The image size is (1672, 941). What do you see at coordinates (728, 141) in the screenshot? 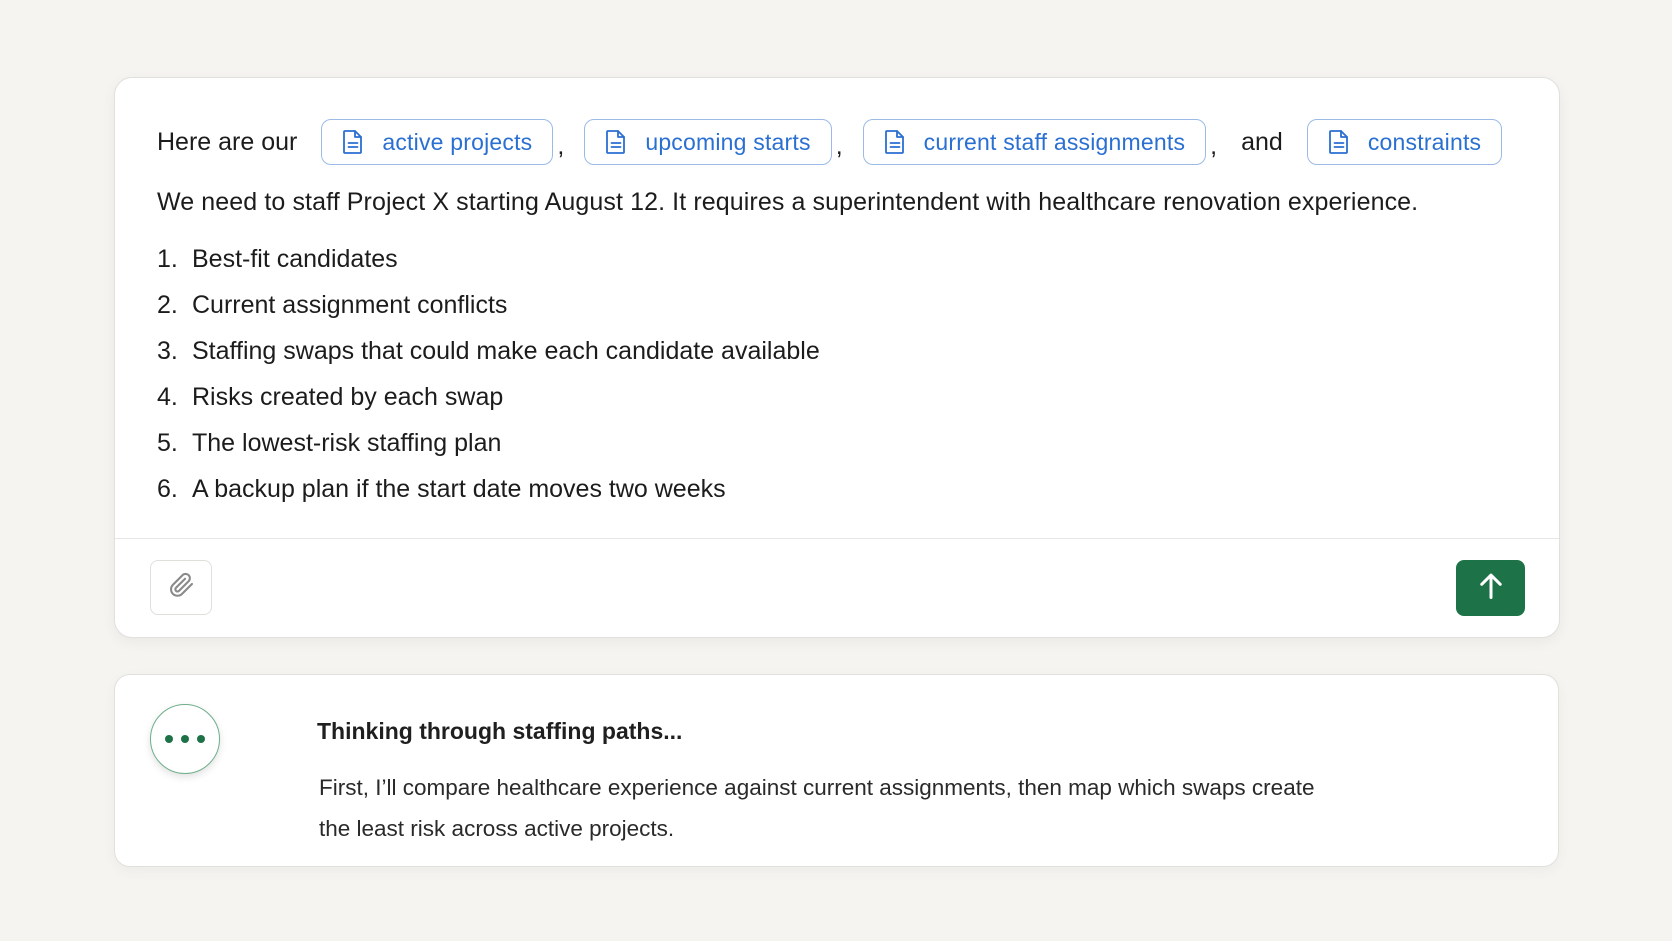
I see `chip-label: upcoming starts` at bounding box center [728, 141].